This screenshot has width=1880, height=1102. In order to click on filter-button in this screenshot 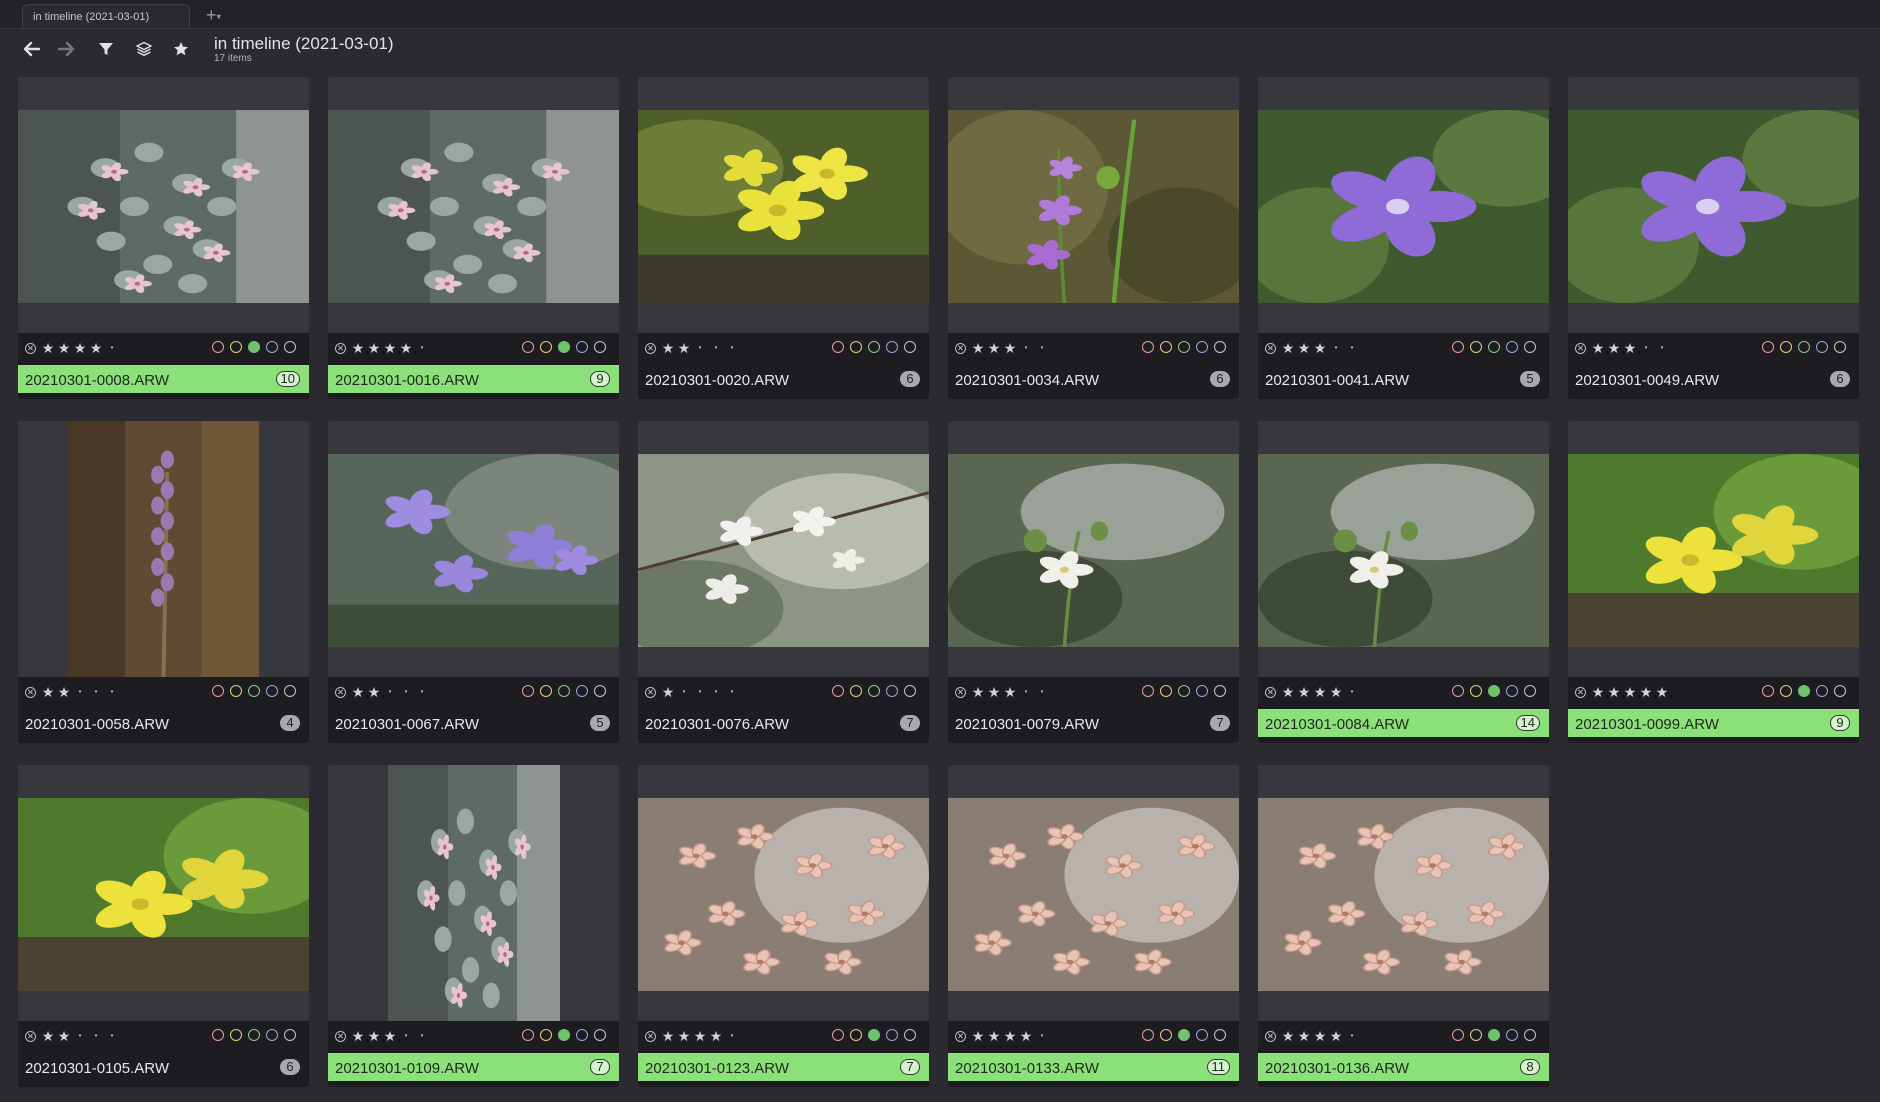, I will do `click(106, 49)`.